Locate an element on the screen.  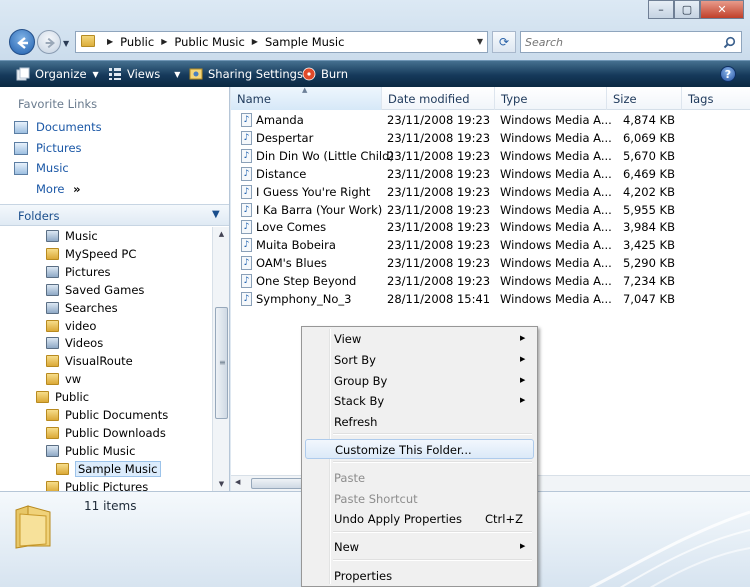
file-size: 3,984 KB is located at coordinates (648, 227).